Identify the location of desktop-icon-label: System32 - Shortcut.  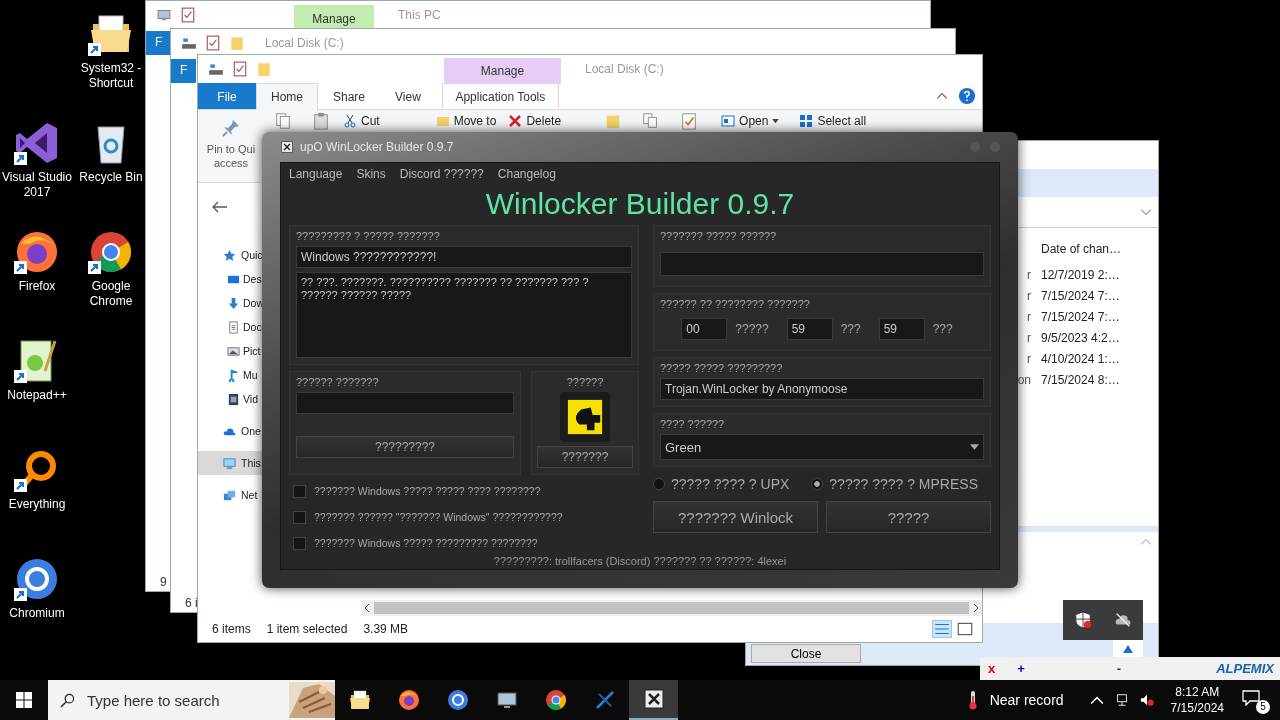
(111, 76).